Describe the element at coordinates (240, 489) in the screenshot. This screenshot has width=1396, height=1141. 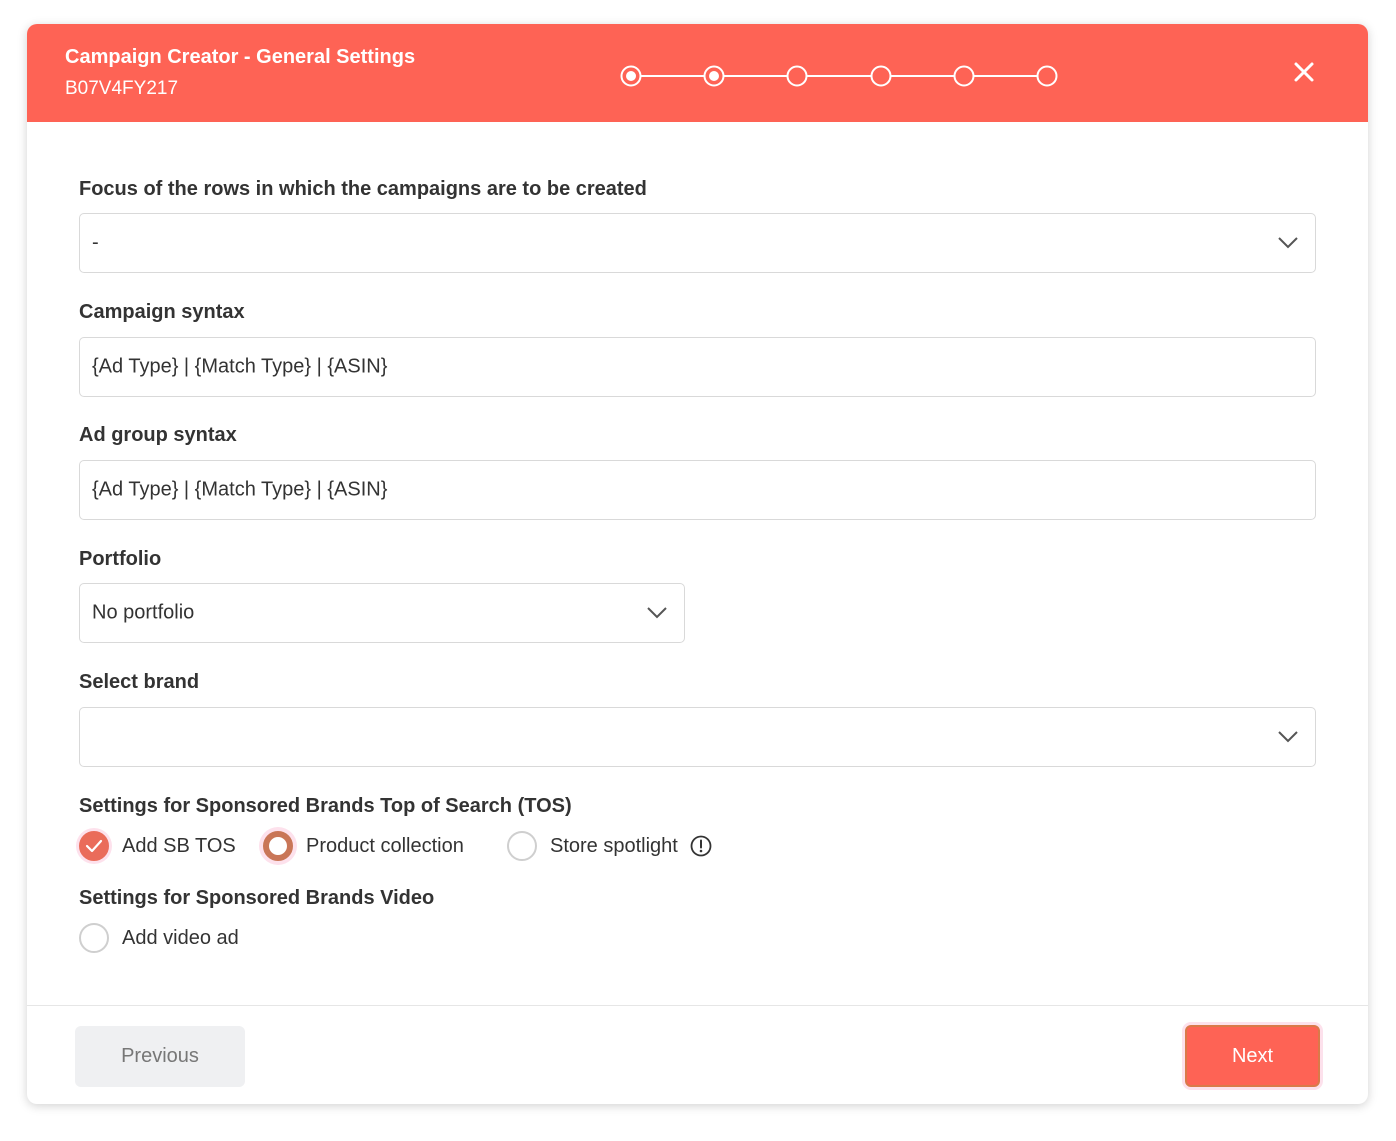
I see `ad-group-syntax-value: {Ad Type} | {Match Type} | {ASIN}` at that location.